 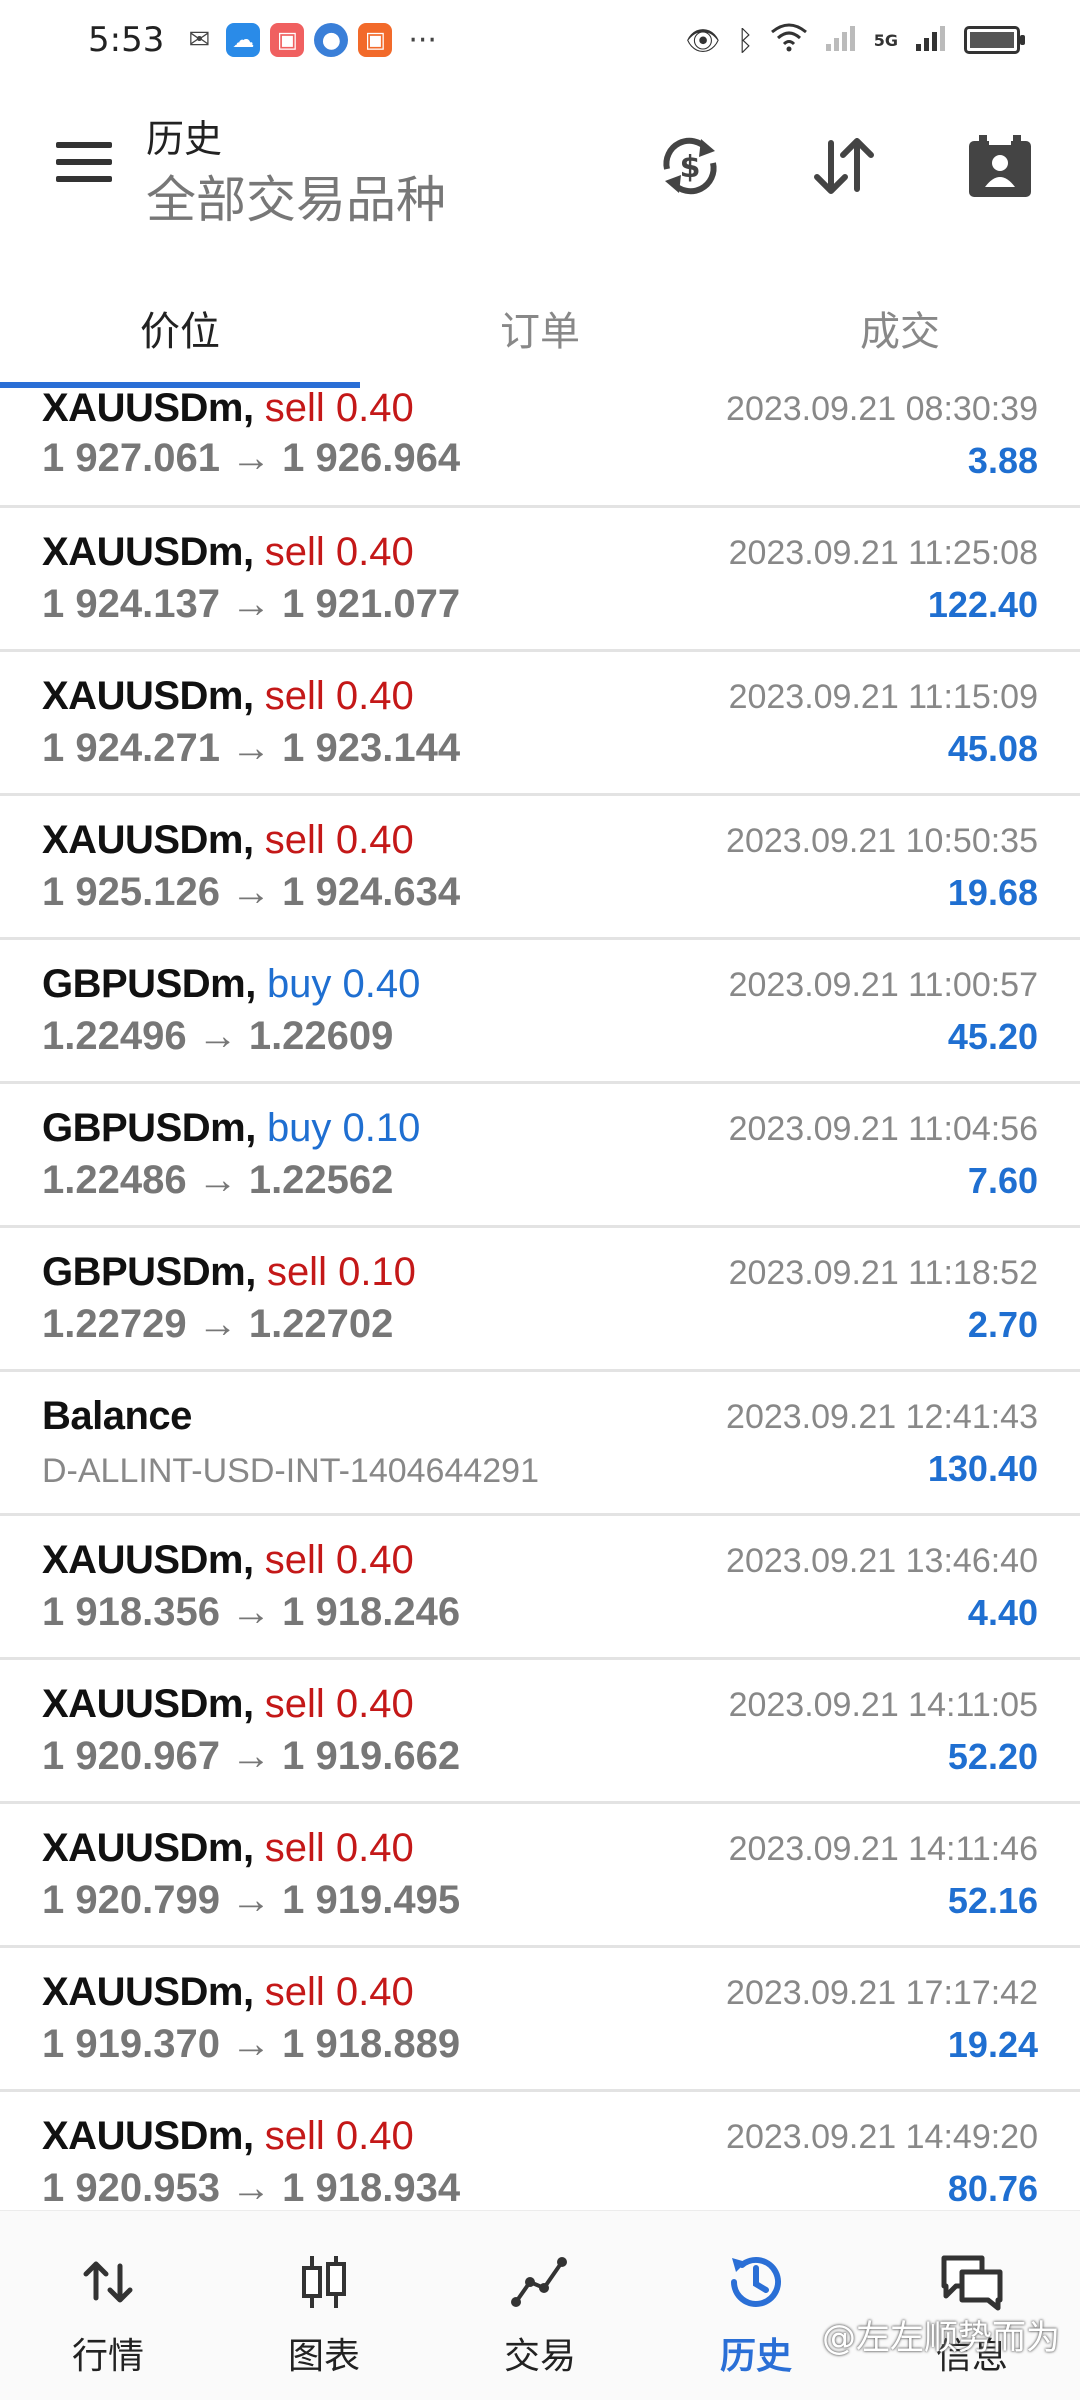 What do you see at coordinates (992, 1756) in the screenshot?
I see `row-profit: 52.20` at bounding box center [992, 1756].